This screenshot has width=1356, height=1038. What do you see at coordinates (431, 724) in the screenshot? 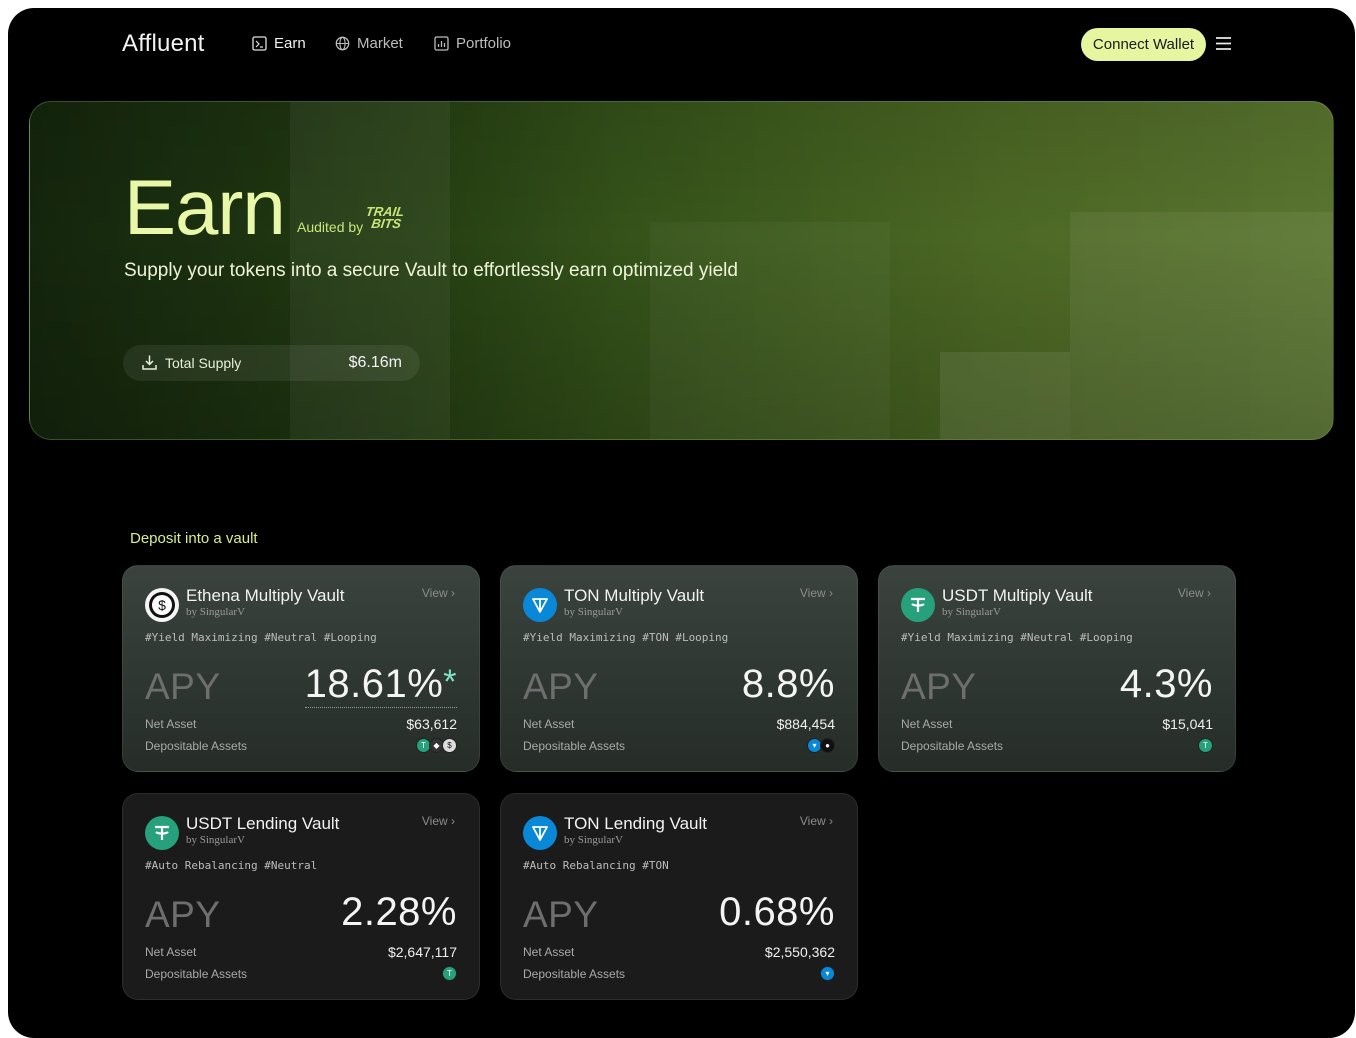
I see `net-asset-value: $63,612` at bounding box center [431, 724].